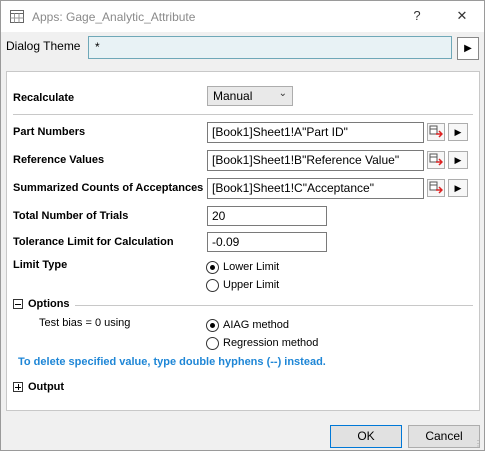 The image size is (485, 451). Describe the element at coordinates (46, 387) in the screenshot. I see `output-section-label: Output` at that location.